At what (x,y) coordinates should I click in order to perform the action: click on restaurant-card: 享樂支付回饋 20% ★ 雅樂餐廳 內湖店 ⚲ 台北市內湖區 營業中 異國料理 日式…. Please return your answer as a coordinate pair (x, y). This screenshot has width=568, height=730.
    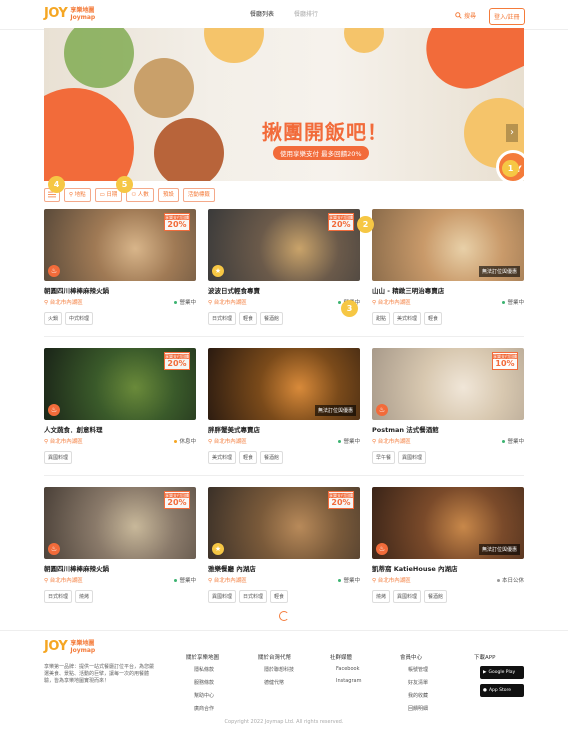
    Looking at the image, I should click on (284, 545).